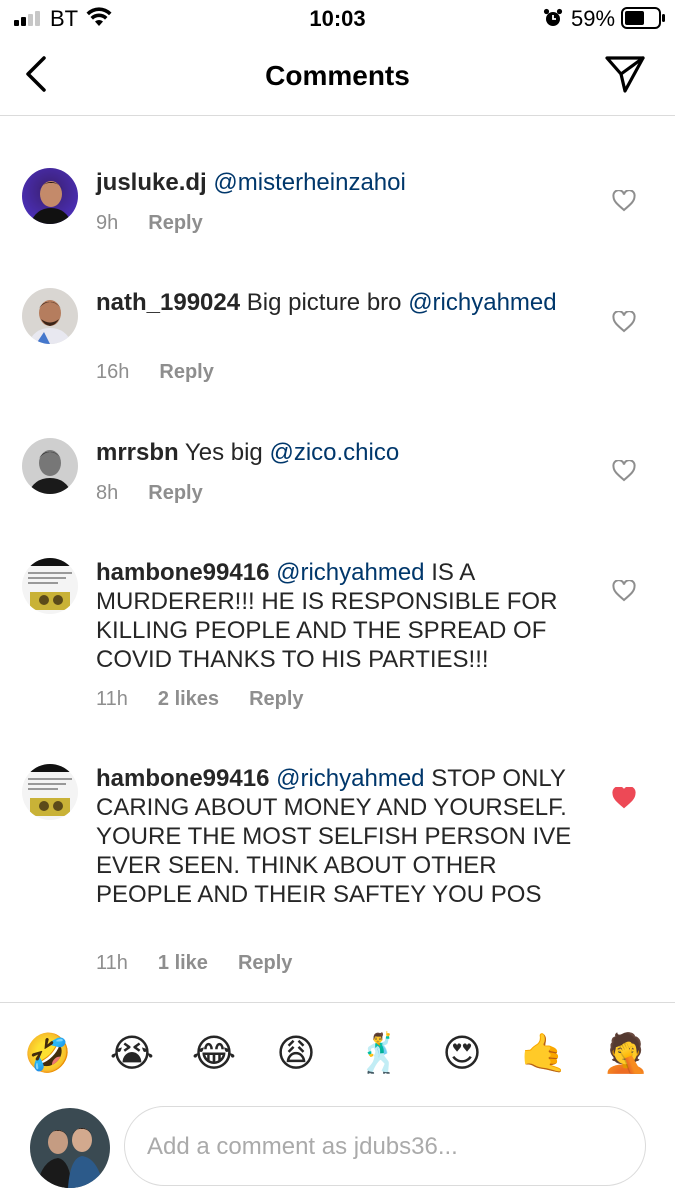 This screenshot has width=675, height=1200. What do you see at coordinates (223, 452) in the screenshot?
I see `comment-body-text: Yes big` at bounding box center [223, 452].